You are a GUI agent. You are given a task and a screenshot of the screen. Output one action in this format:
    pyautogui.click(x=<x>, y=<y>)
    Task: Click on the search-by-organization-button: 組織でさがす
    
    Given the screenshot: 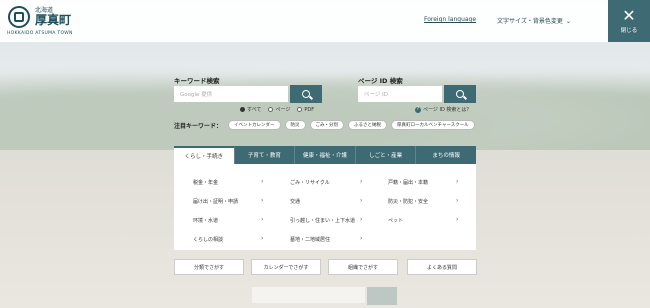 What is the action you would take?
    pyautogui.click(x=363, y=267)
    